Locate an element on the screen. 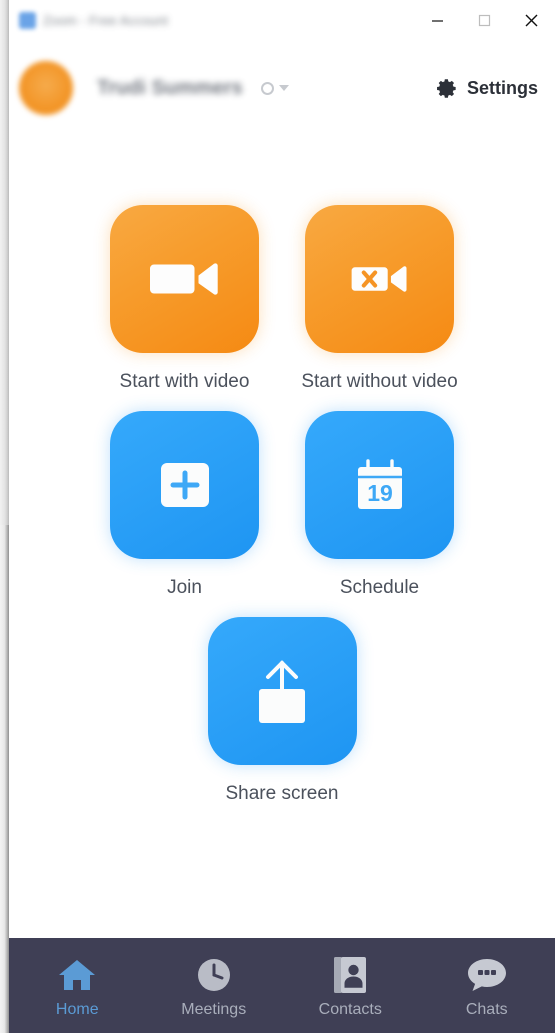 The width and height of the screenshot is (555, 1033). share-screen-button: Share screen is located at coordinates (282, 711).